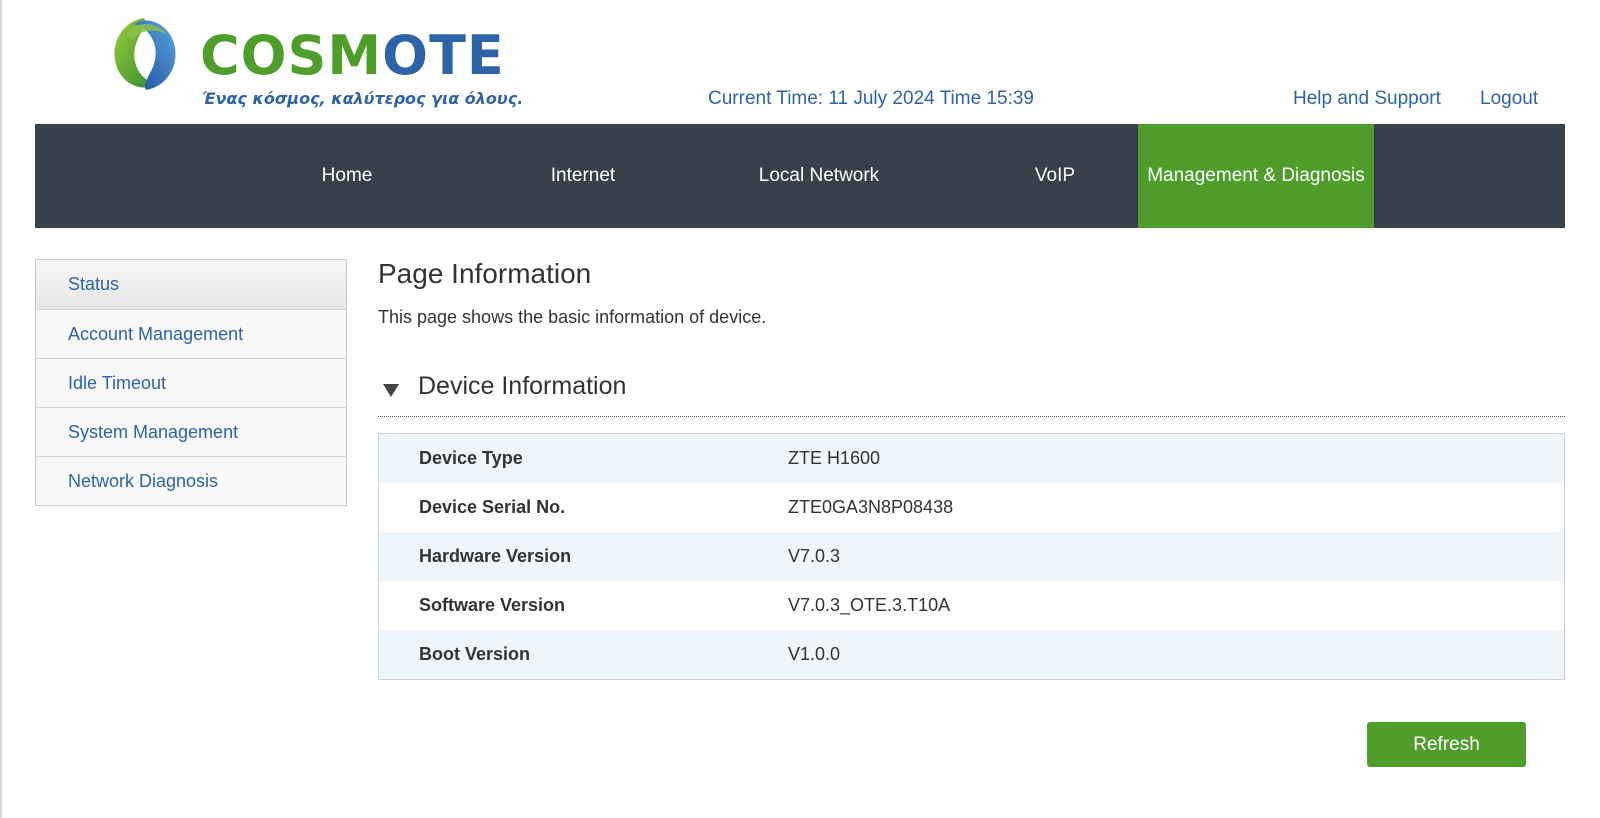  Describe the element at coordinates (191, 431) in the screenshot. I see `sidebar-item-system-management: System Management` at that location.